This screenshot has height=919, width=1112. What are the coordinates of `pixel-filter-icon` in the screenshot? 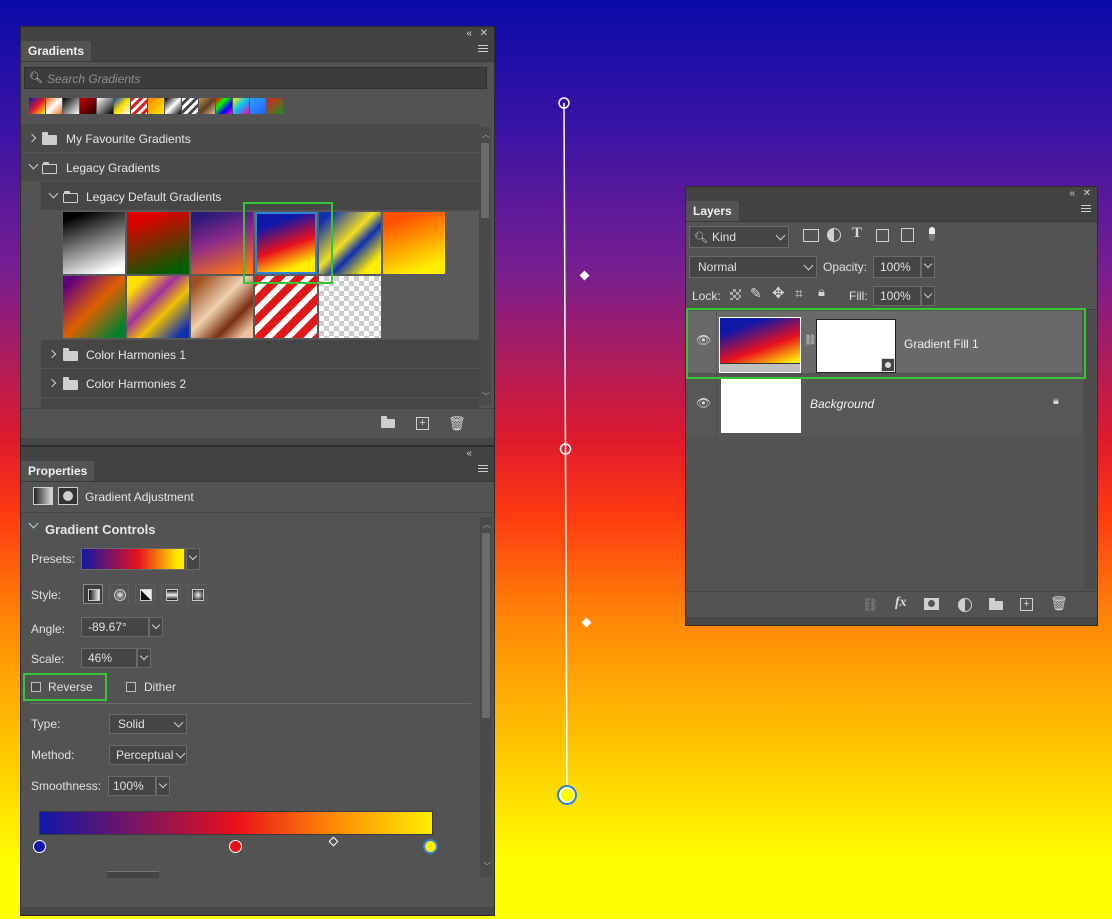 It's located at (811, 235).